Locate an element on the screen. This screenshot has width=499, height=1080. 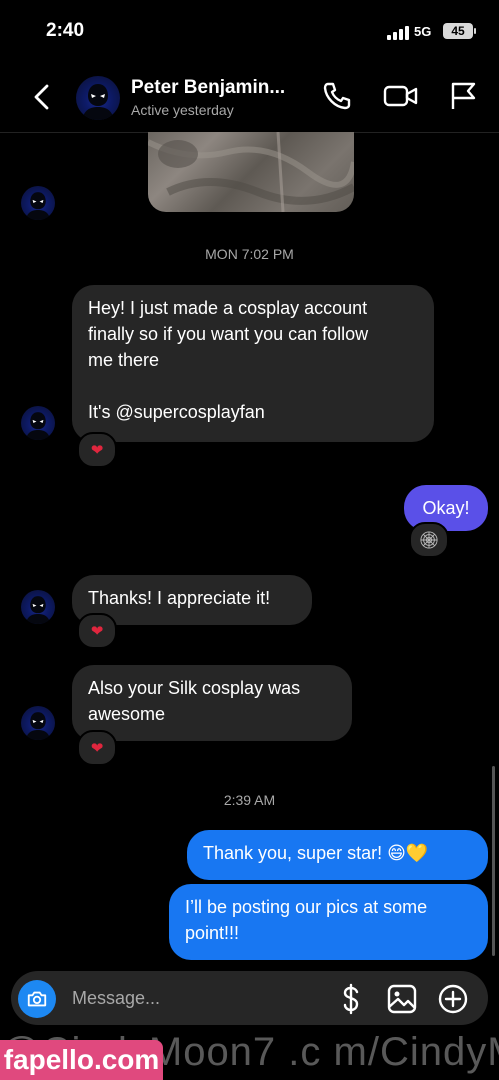
flag-icon is located at coordinates (463, 96).